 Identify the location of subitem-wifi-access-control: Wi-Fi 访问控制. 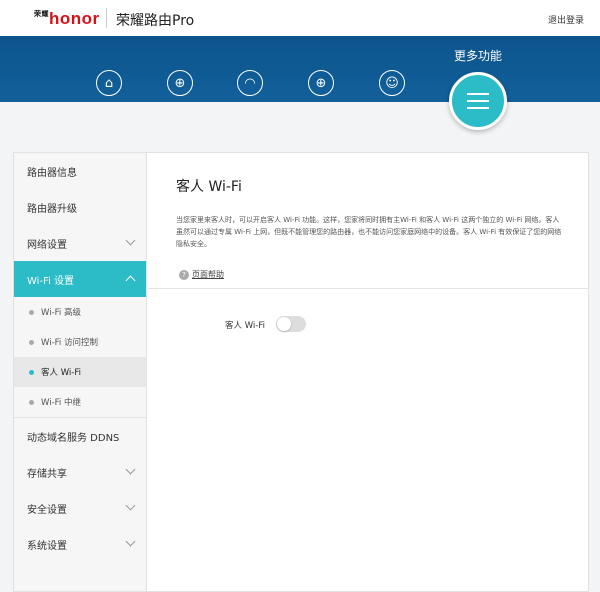
(80, 342).